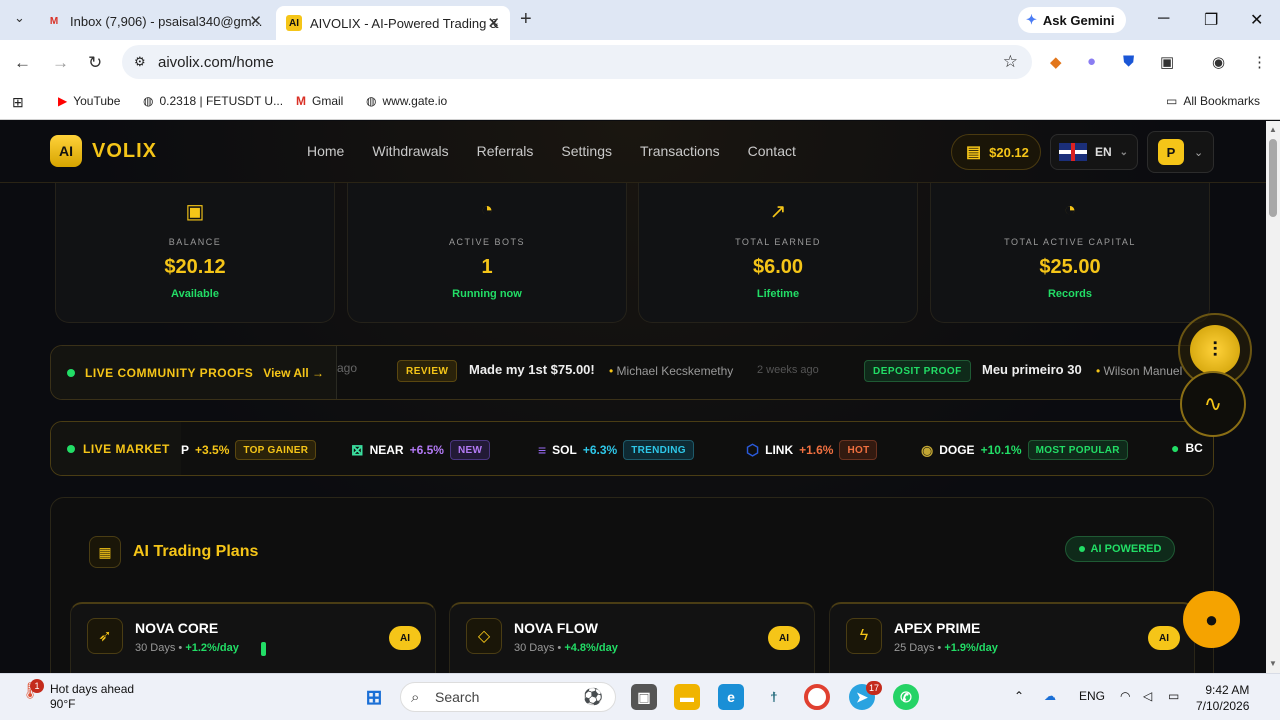  I want to click on restore-icon: ❐, so click(1211, 20).